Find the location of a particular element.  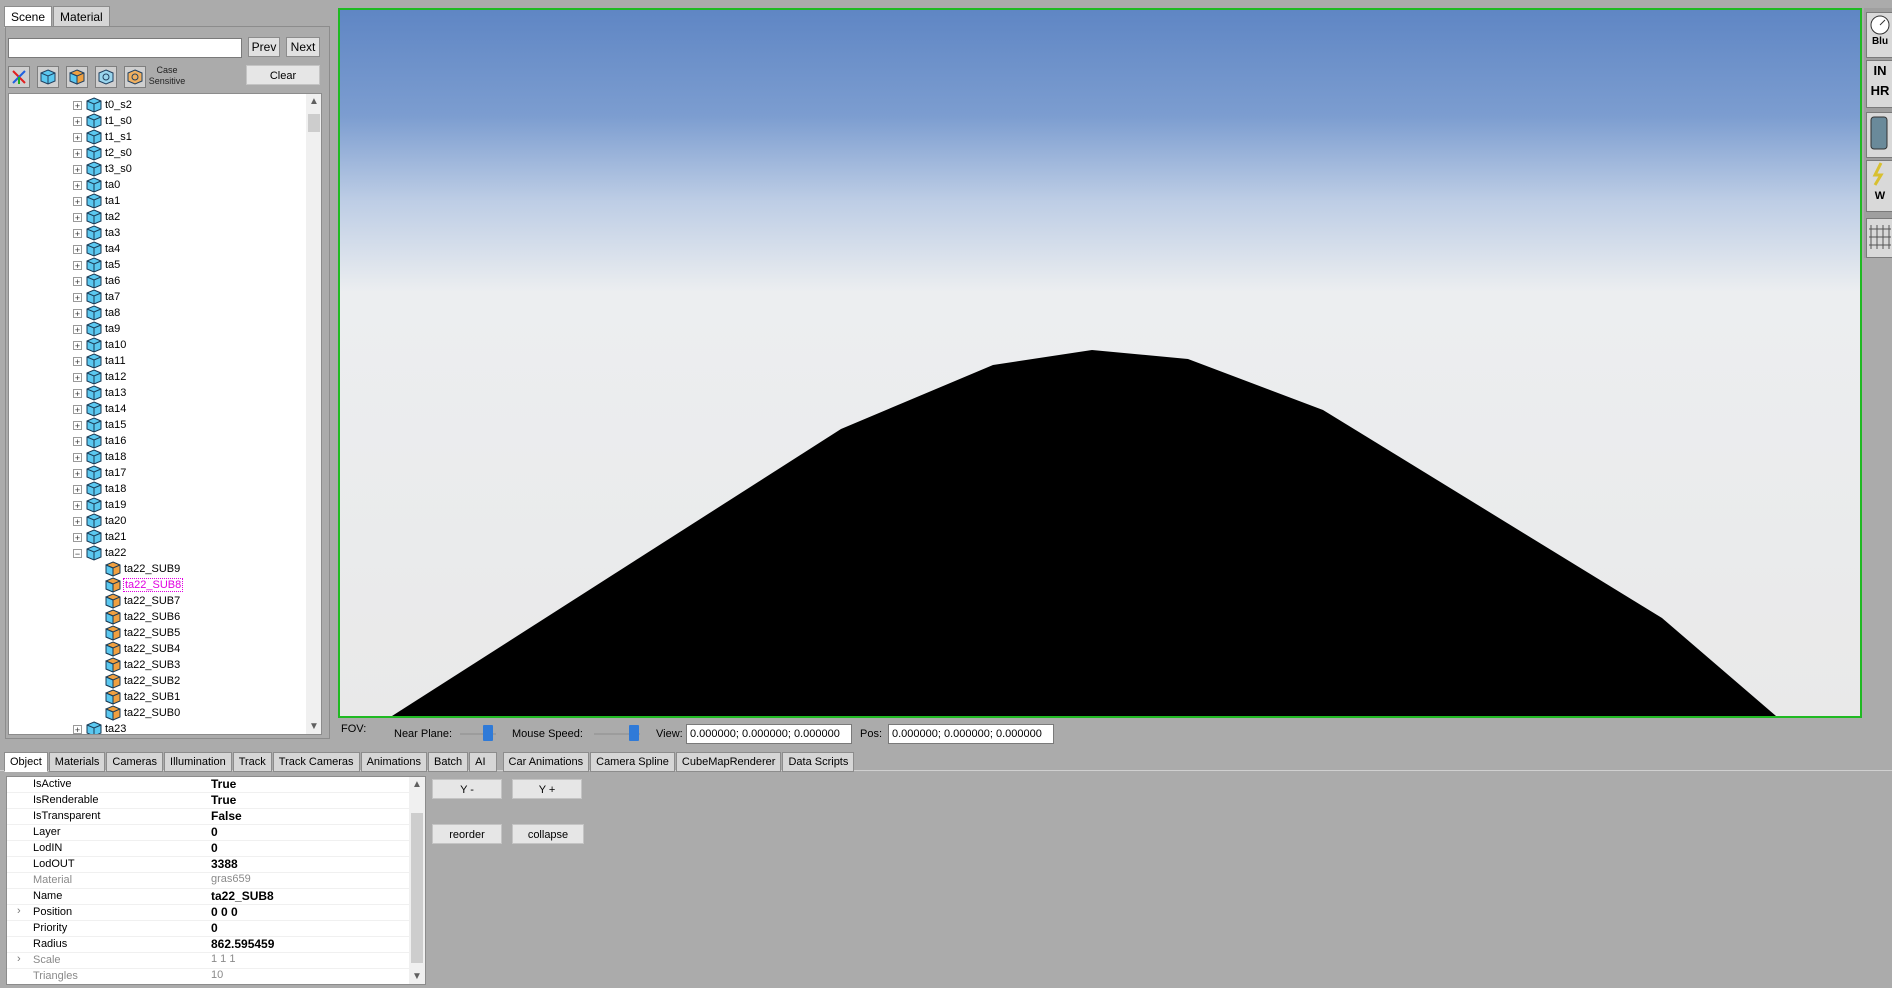

tree-item: ta22_SUB2 is located at coordinates (143, 681).